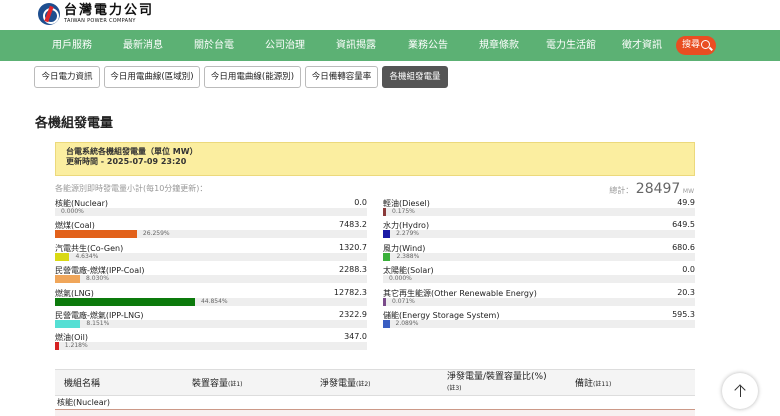  Describe the element at coordinates (341, 77) in the screenshot. I see `tab-reserve-margin: 今日備轉容量率` at that location.